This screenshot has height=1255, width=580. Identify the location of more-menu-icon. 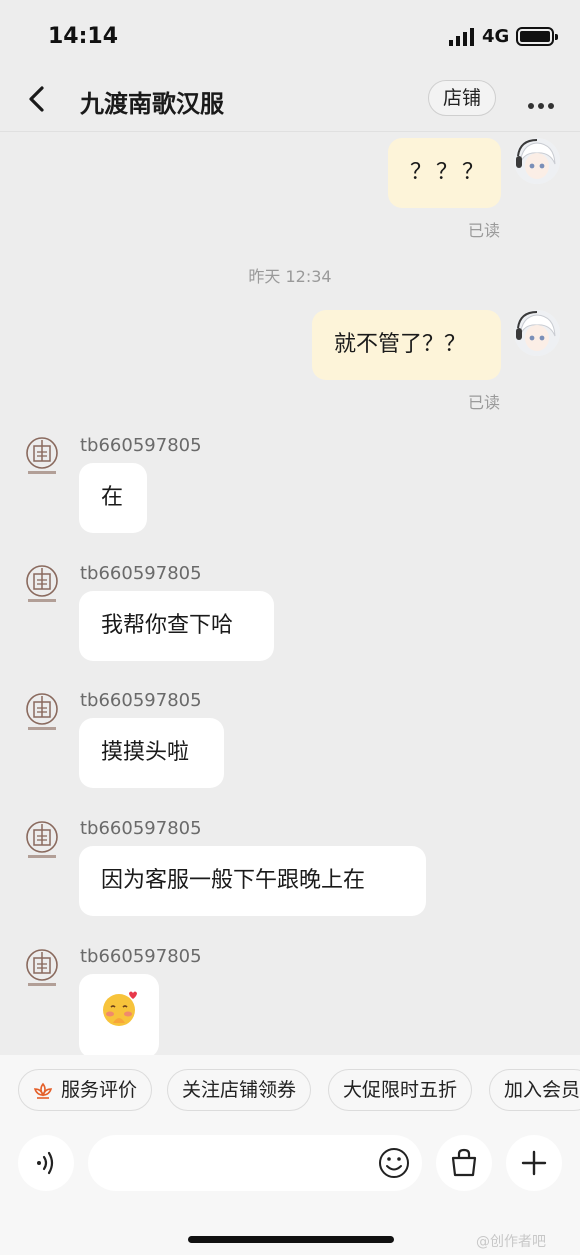
(544, 101).